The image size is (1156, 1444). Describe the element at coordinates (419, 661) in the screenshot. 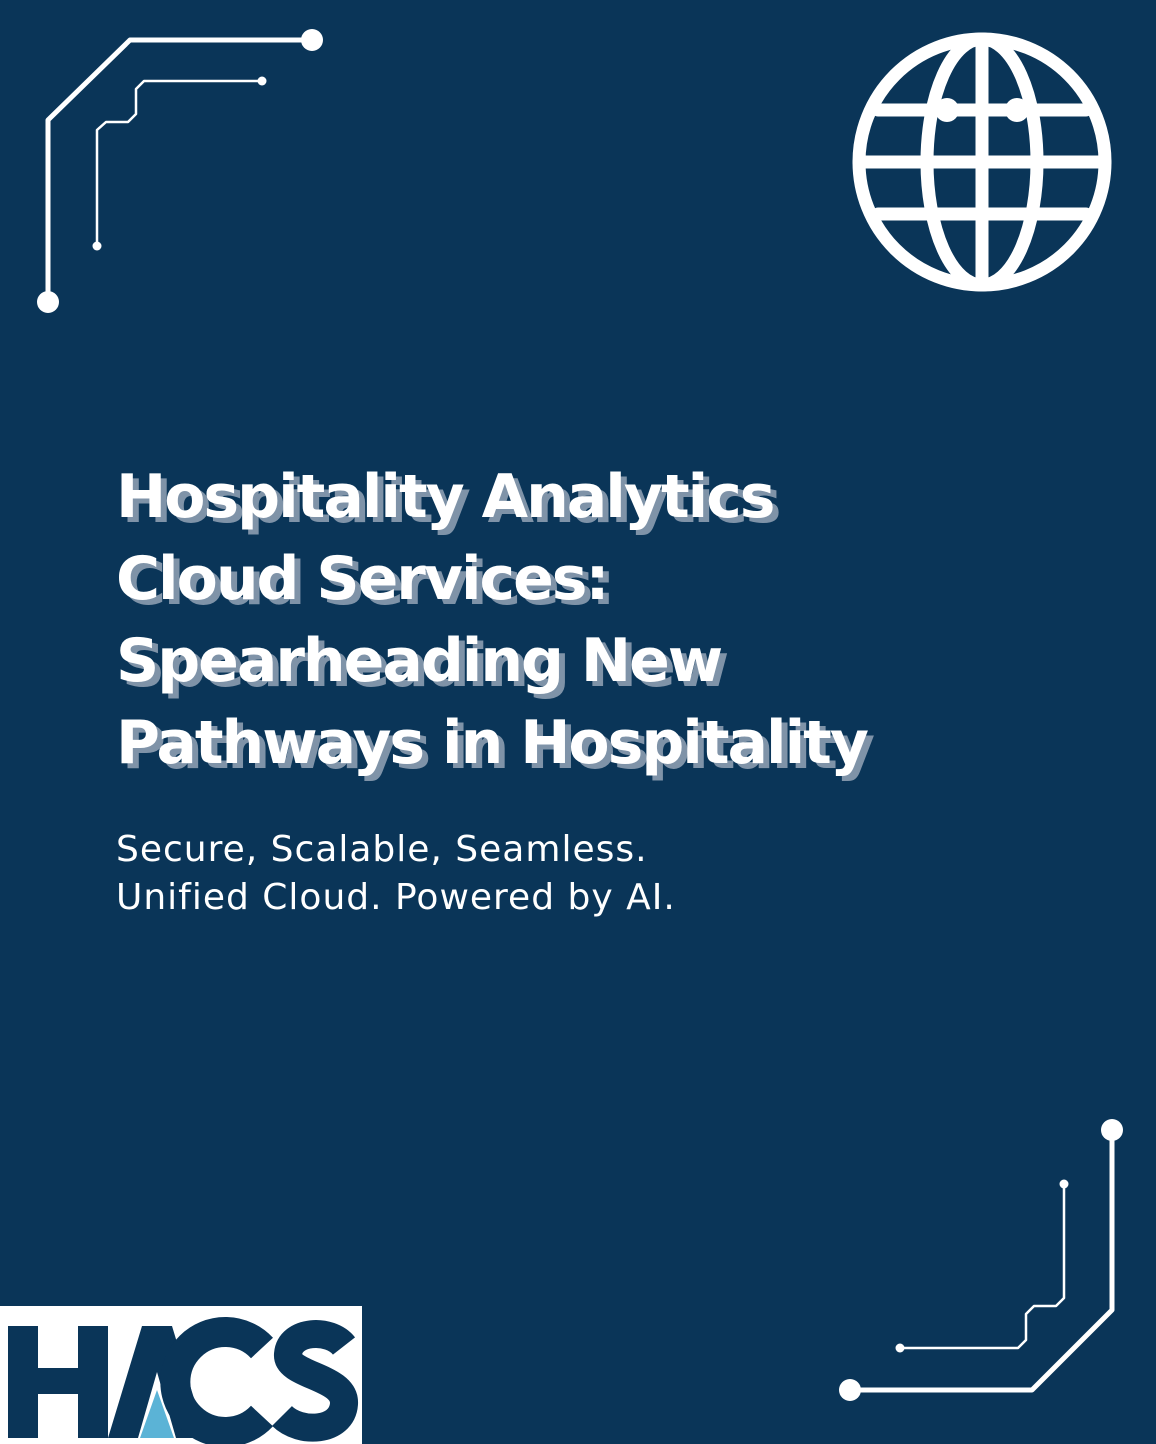

I see `headline-line-3: Spearheading New` at that location.